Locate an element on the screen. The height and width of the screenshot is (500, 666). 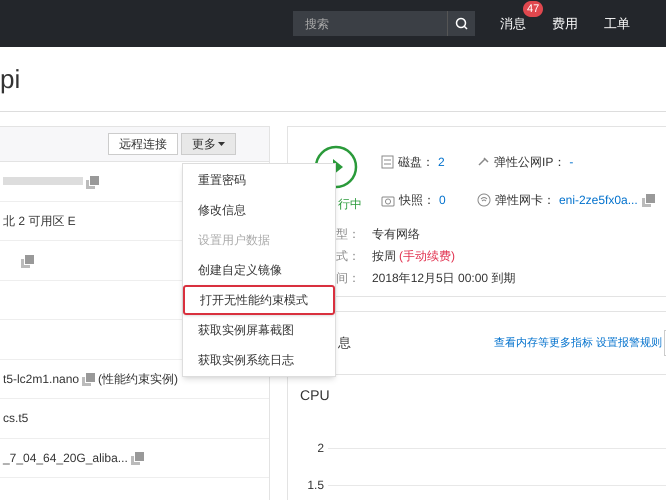
search-field: 搜索 is located at coordinates (370, 23).